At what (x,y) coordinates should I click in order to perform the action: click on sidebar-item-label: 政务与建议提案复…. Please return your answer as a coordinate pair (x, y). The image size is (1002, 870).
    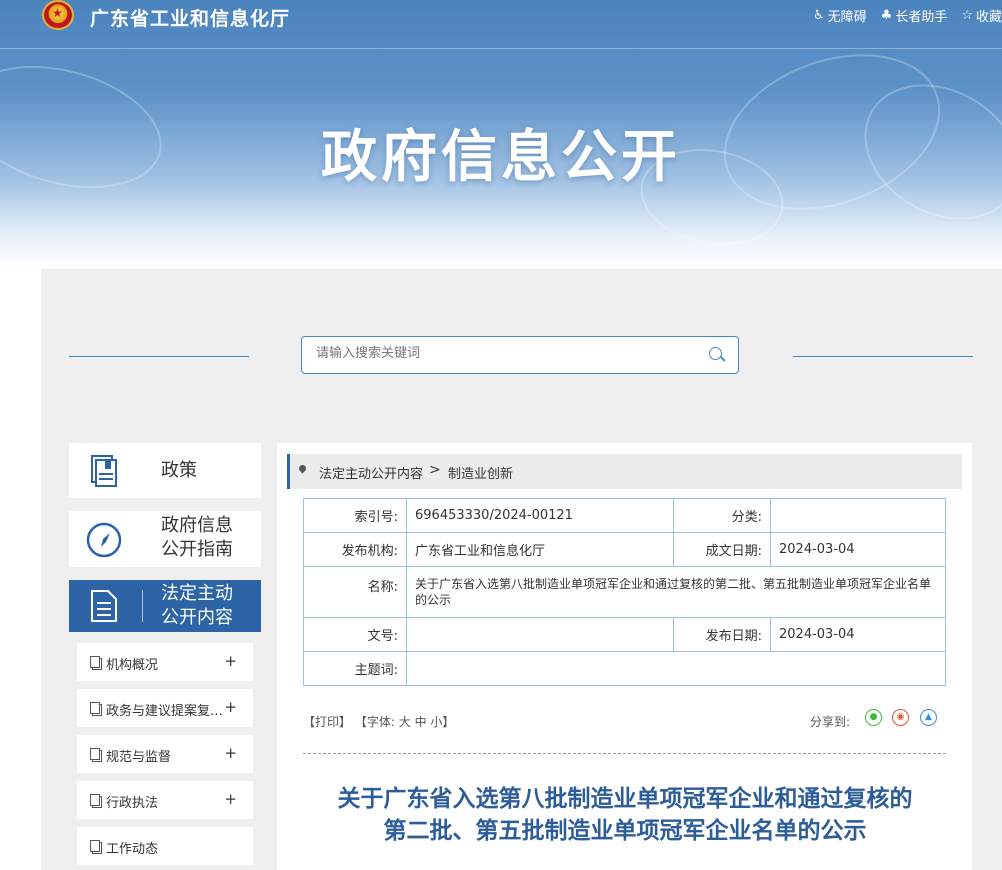
    Looking at the image, I should click on (165, 711).